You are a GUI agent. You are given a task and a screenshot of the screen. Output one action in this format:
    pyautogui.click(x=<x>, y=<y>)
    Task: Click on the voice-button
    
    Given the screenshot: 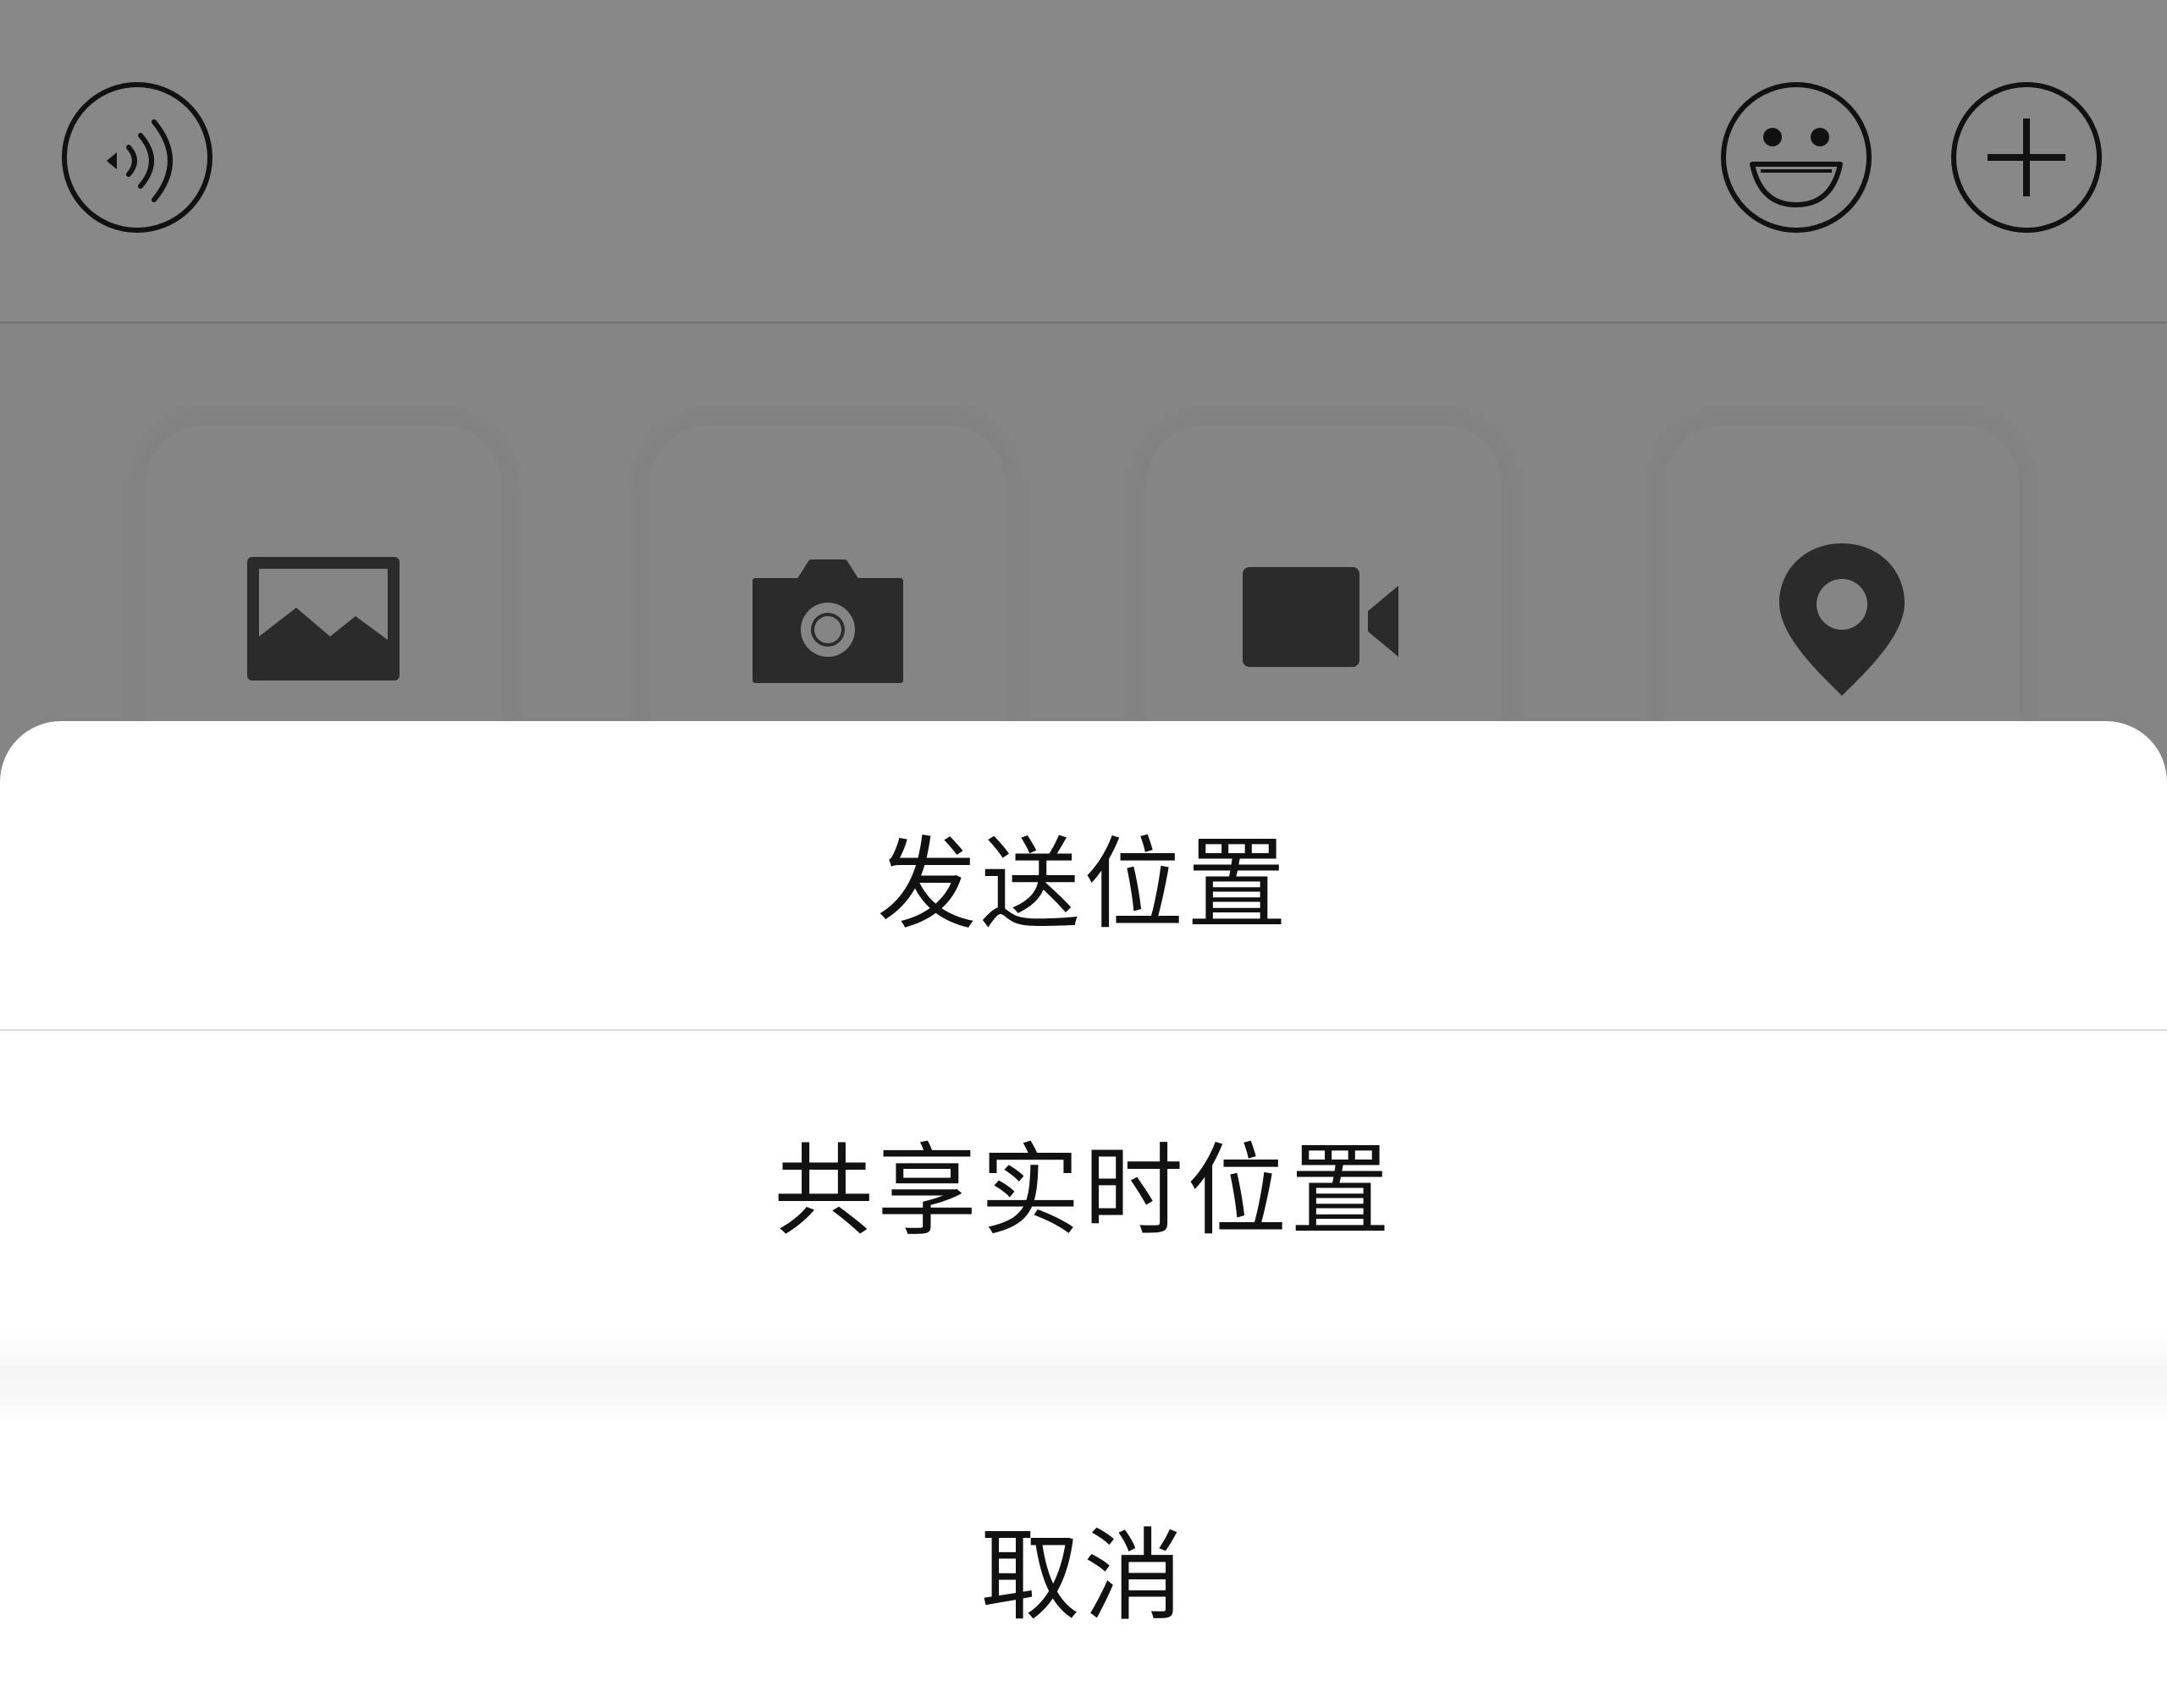 What is the action you would take?
    pyautogui.click(x=137, y=157)
    